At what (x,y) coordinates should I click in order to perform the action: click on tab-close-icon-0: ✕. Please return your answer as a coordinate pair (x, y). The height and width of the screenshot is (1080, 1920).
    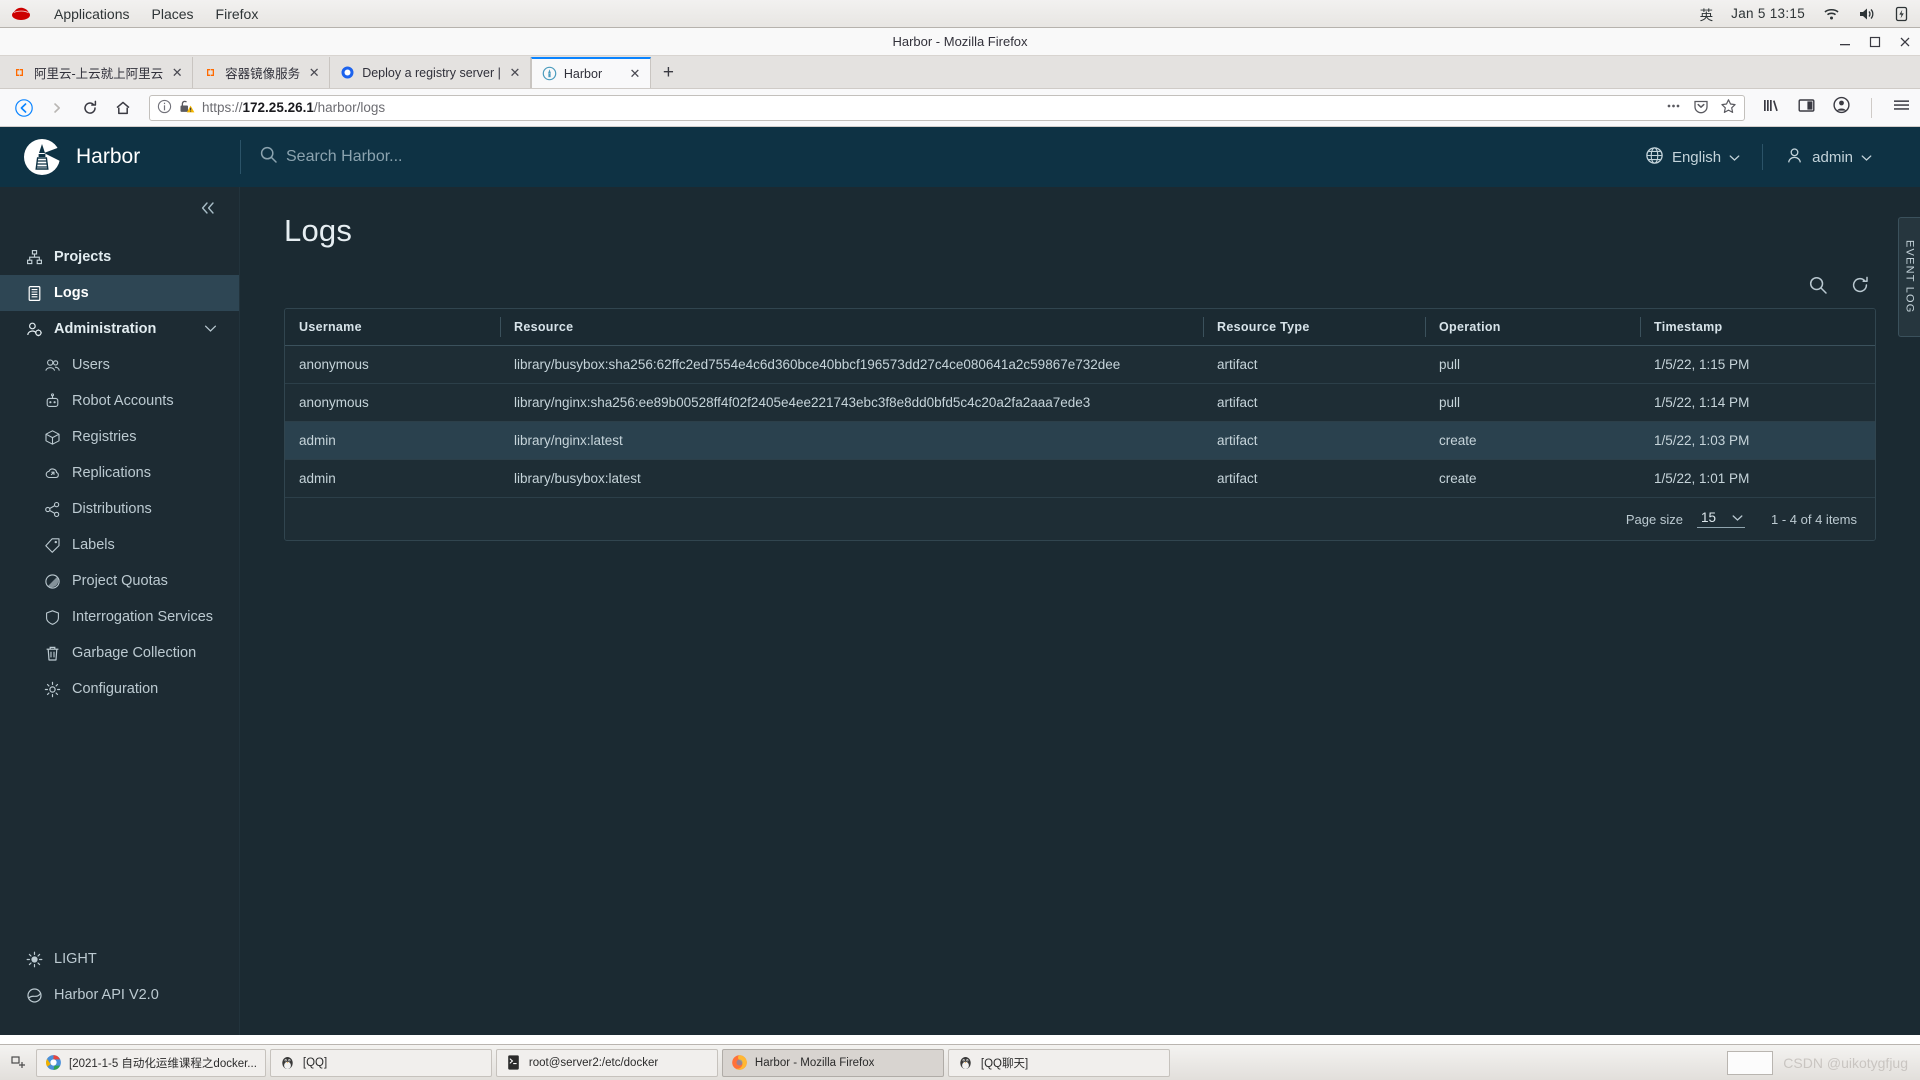
    Looking at the image, I should click on (177, 72).